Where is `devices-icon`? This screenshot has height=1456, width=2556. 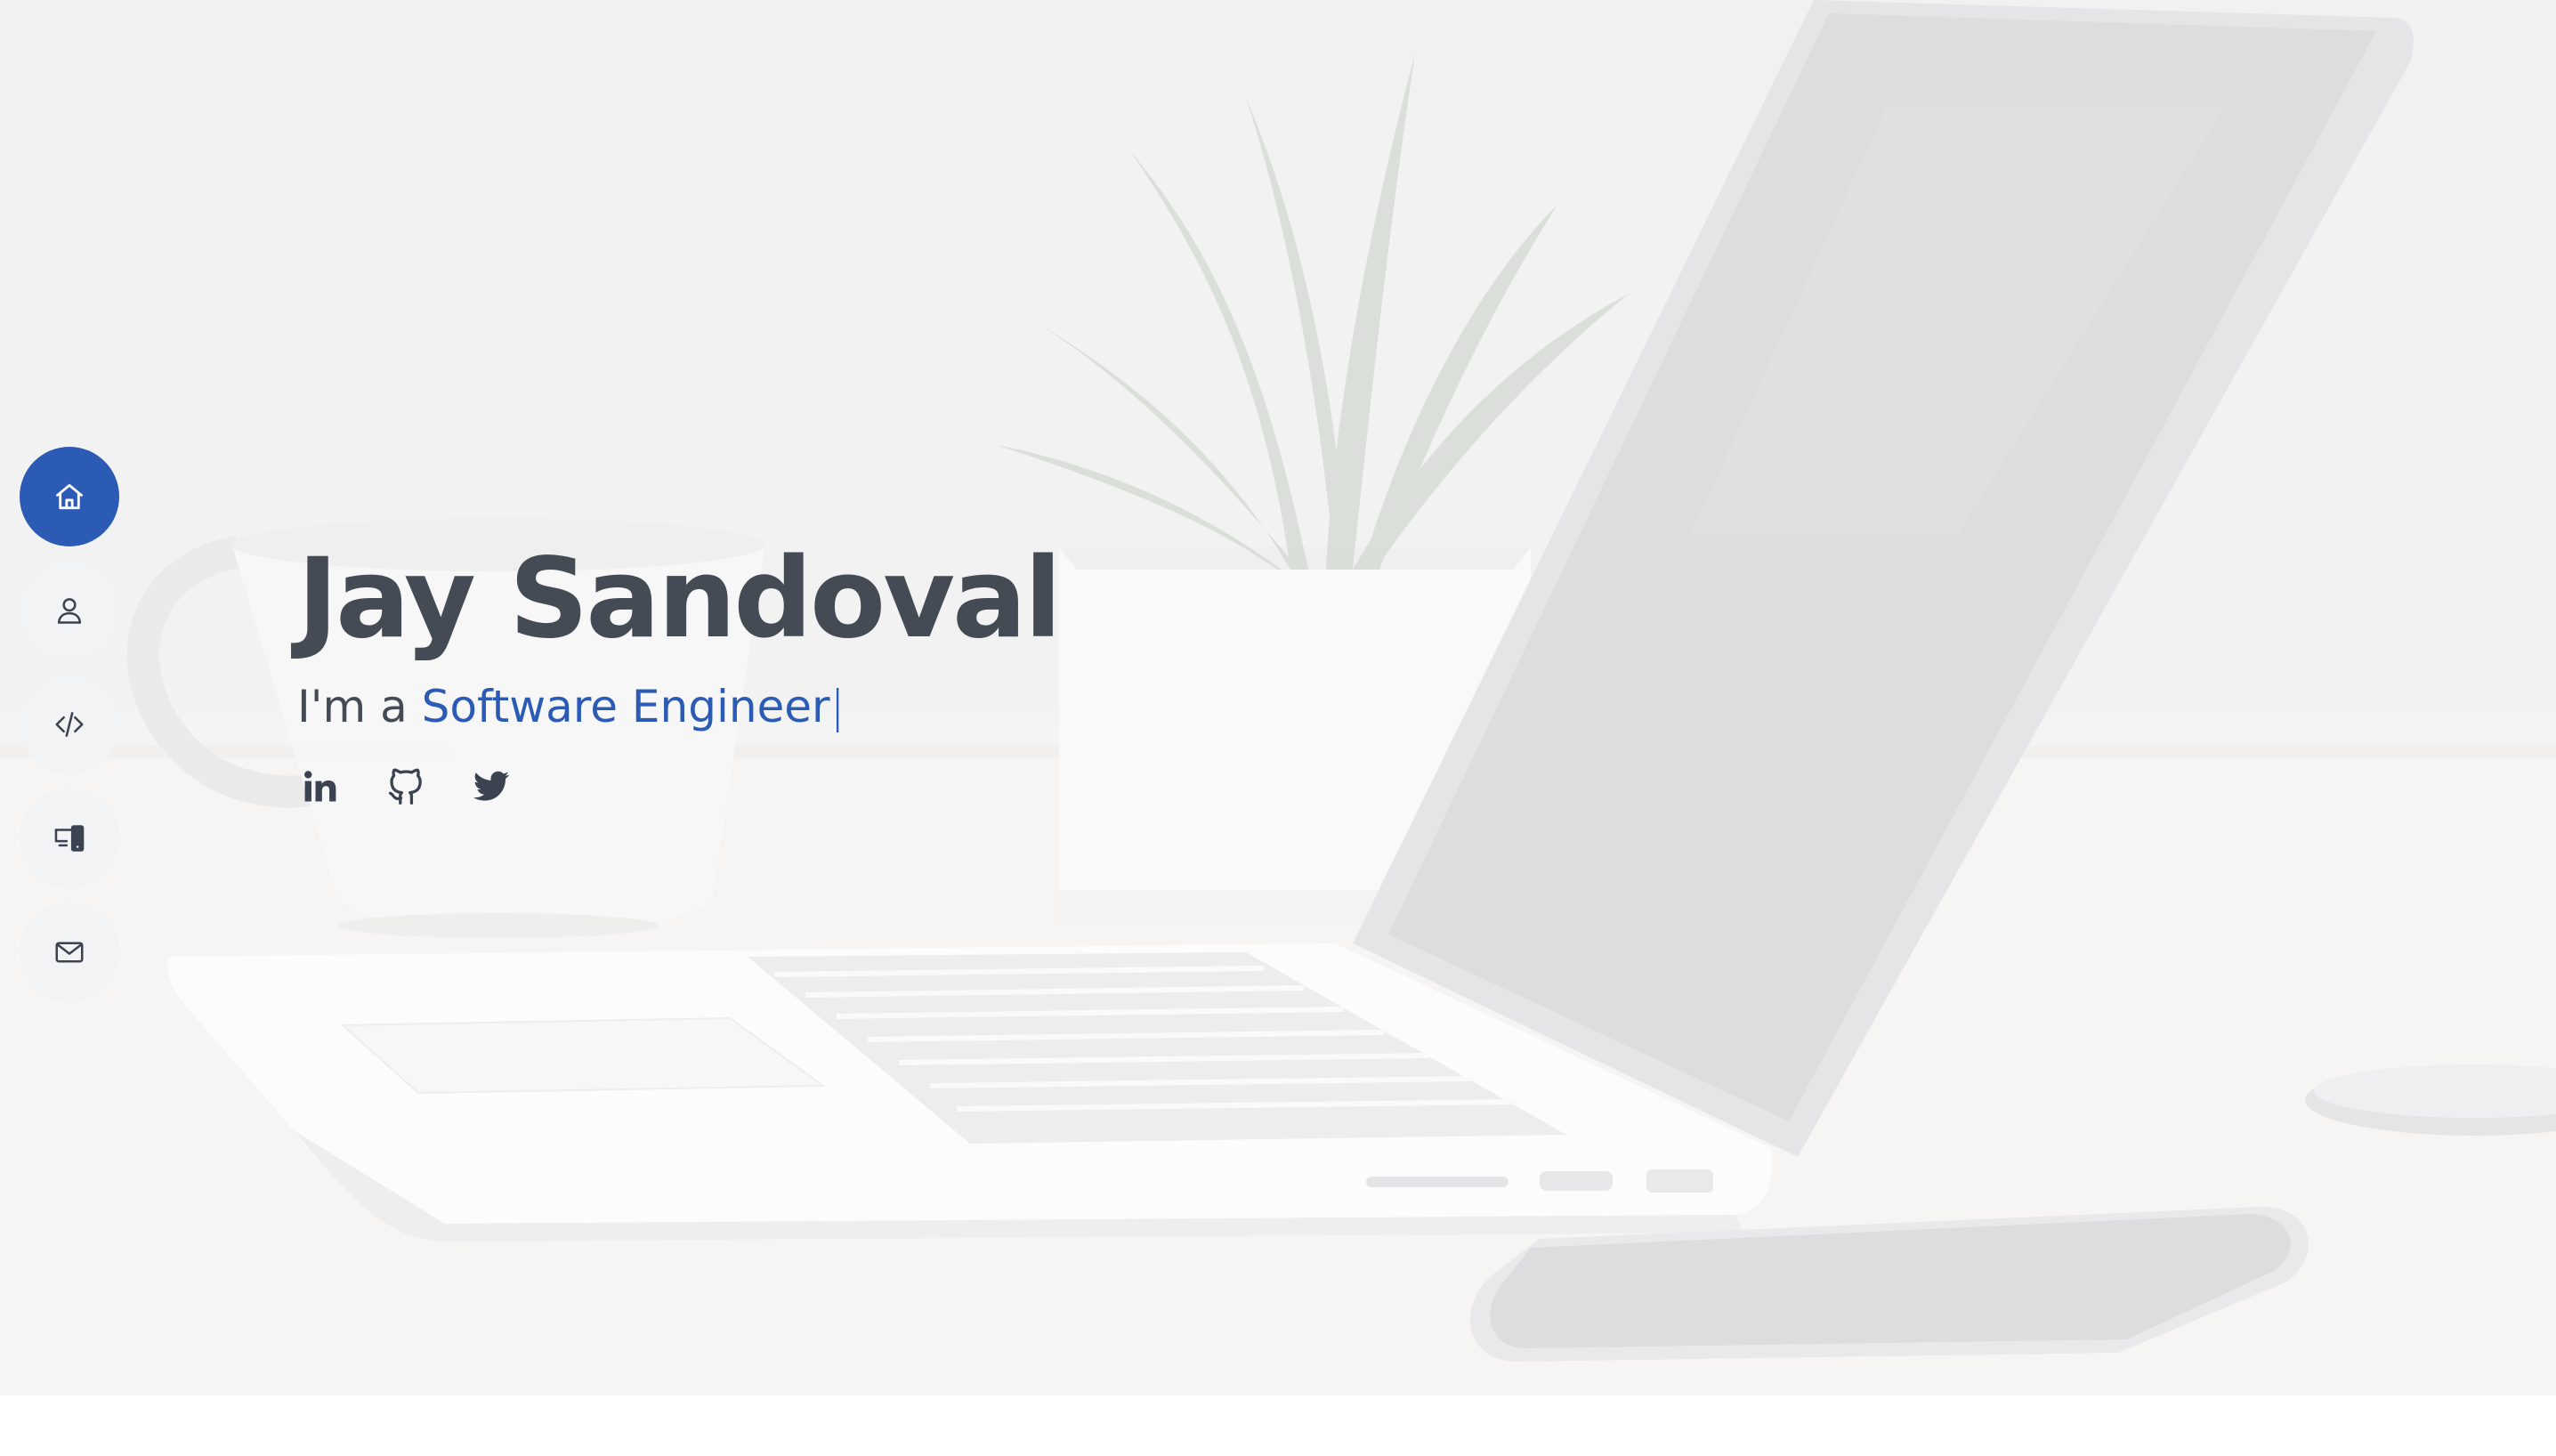
devices-icon is located at coordinates (69, 838).